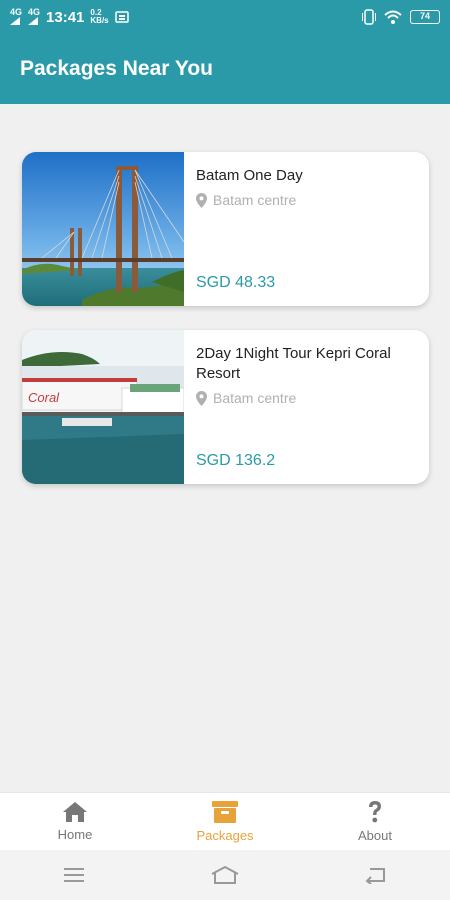  Describe the element at coordinates (249, 175) in the screenshot. I see `package-title: Batam One Day` at that location.